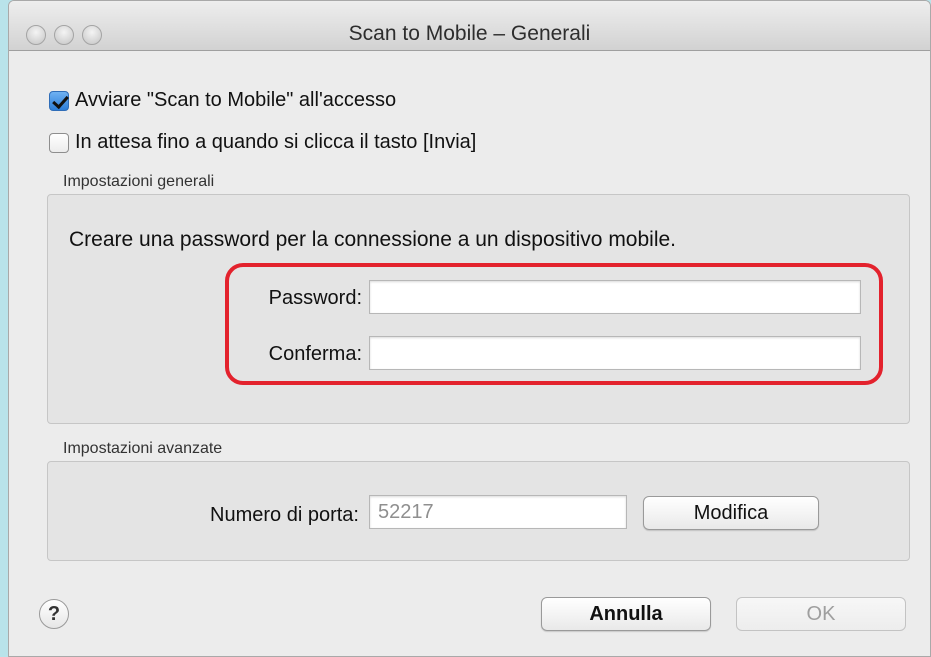 The width and height of the screenshot is (931, 657). I want to click on modify-port-button: Modifica, so click(731, 513).